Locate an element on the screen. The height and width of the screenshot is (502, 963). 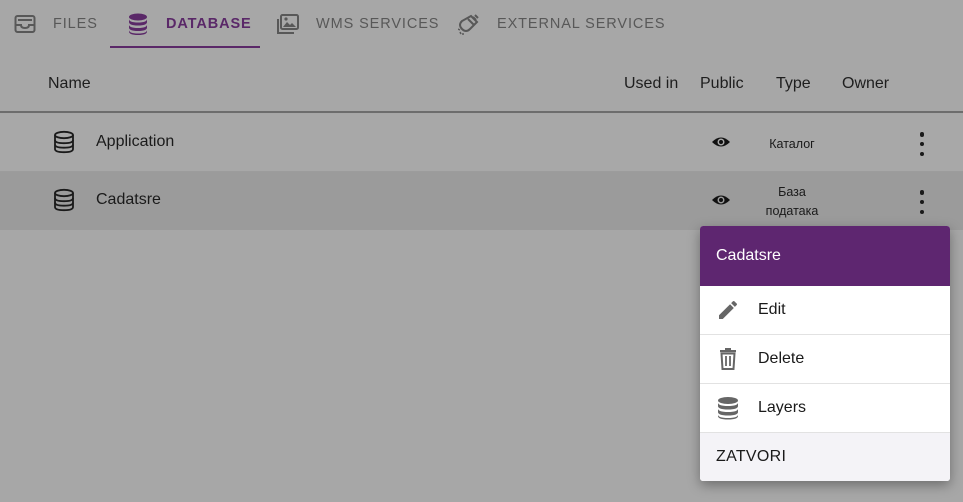
tab-wms-services-label: WMS SERVICES is located at coordinates (378, 24).